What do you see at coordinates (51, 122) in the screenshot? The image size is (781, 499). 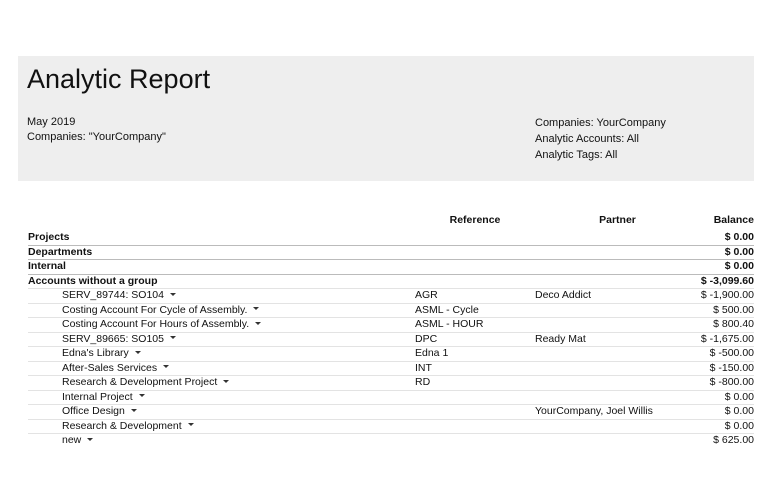 I see `report-period: May 2019` at bounding box center [51, 122].